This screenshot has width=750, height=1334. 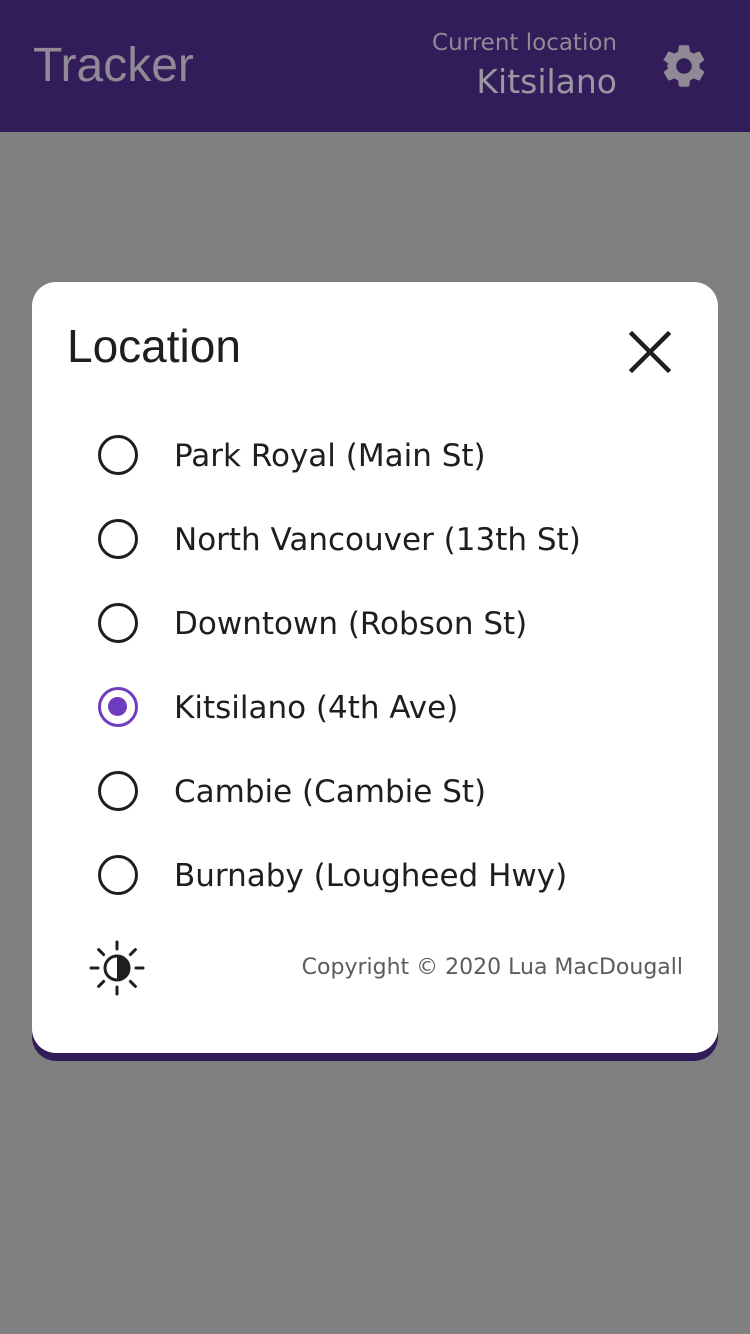 I want to click on location-option: Park Royal (Main St), so click(x=375, y=457).